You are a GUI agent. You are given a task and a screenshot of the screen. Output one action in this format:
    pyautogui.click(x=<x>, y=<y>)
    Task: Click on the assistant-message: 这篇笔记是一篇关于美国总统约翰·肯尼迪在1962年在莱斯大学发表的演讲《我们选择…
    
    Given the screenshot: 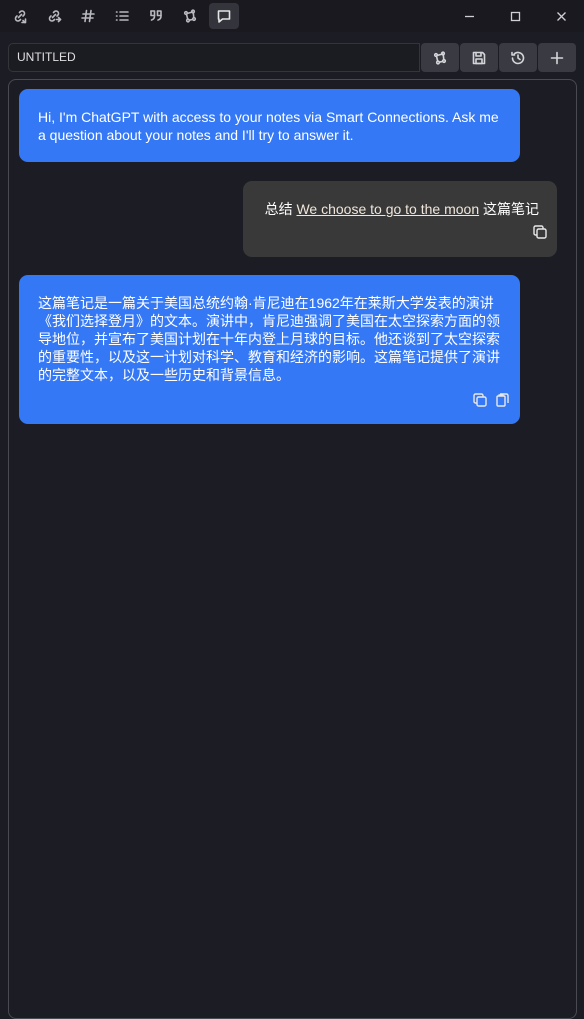 What is the action you would take?
    pyautogui.click(x=269, y=349)
    